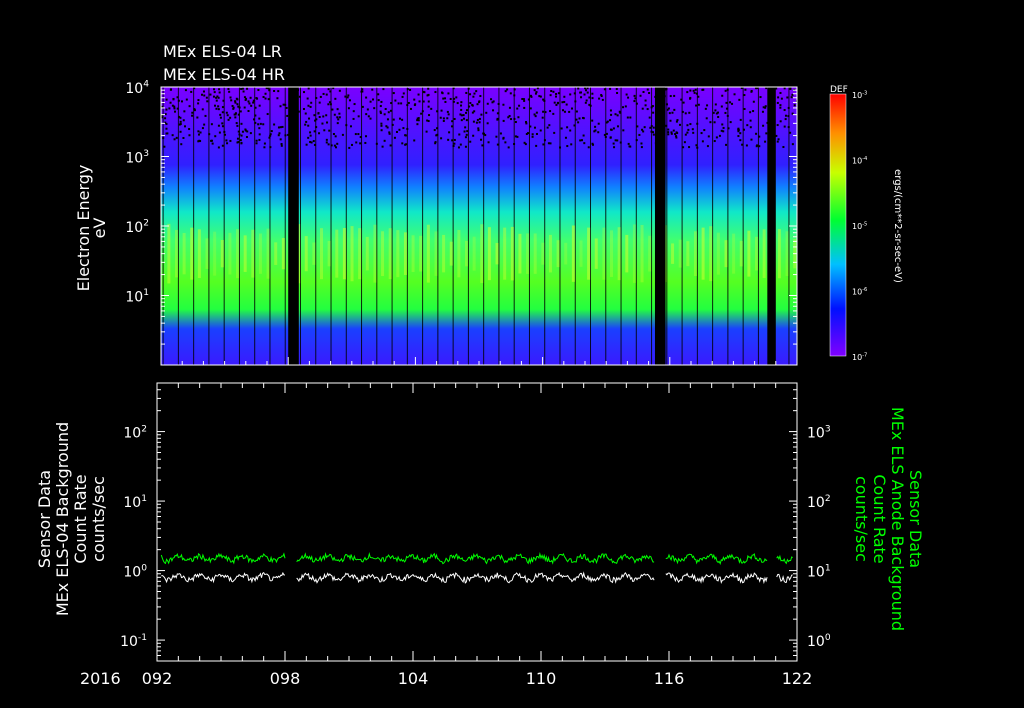 This screenshot has height=708, width=1024. What do you see at coordinates (897, 226) in the screenshot?
I see `colorbar-unit: ergs/(cm**2-sr-sec-eV)` at bounding box center [897, 226].